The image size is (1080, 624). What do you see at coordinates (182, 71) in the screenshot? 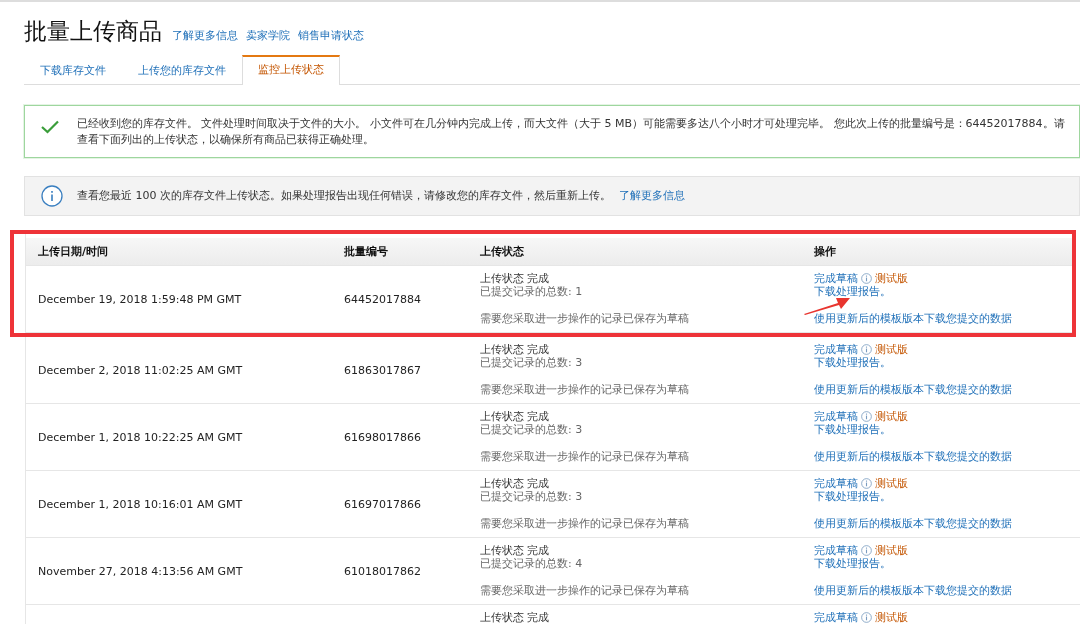
I see `tab: 上传您的库存文件` at bounding box center [182, 71].